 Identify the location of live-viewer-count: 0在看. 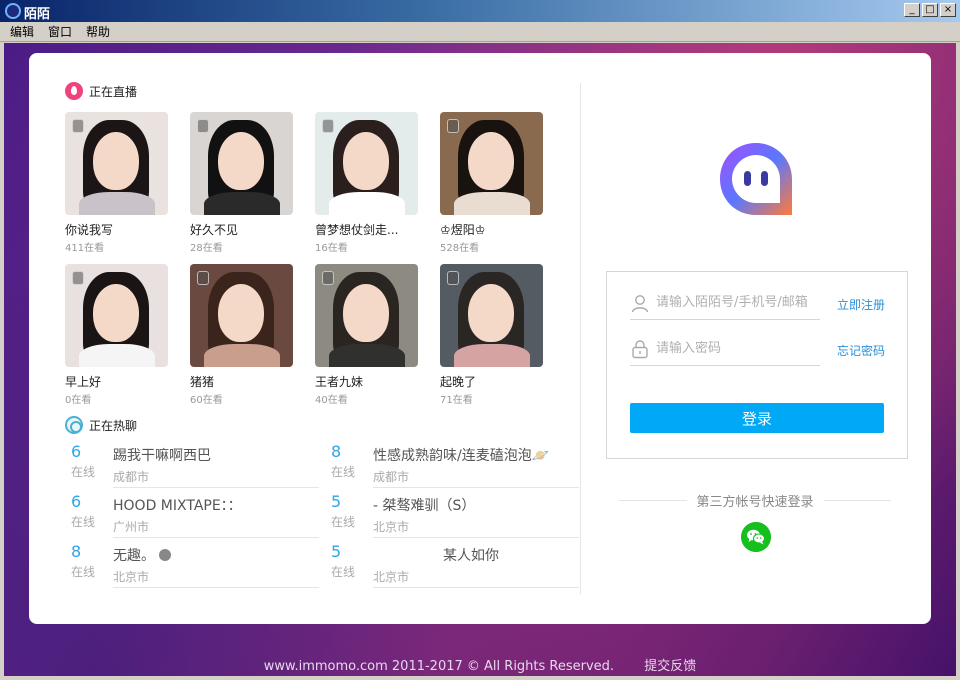
(78, 400).